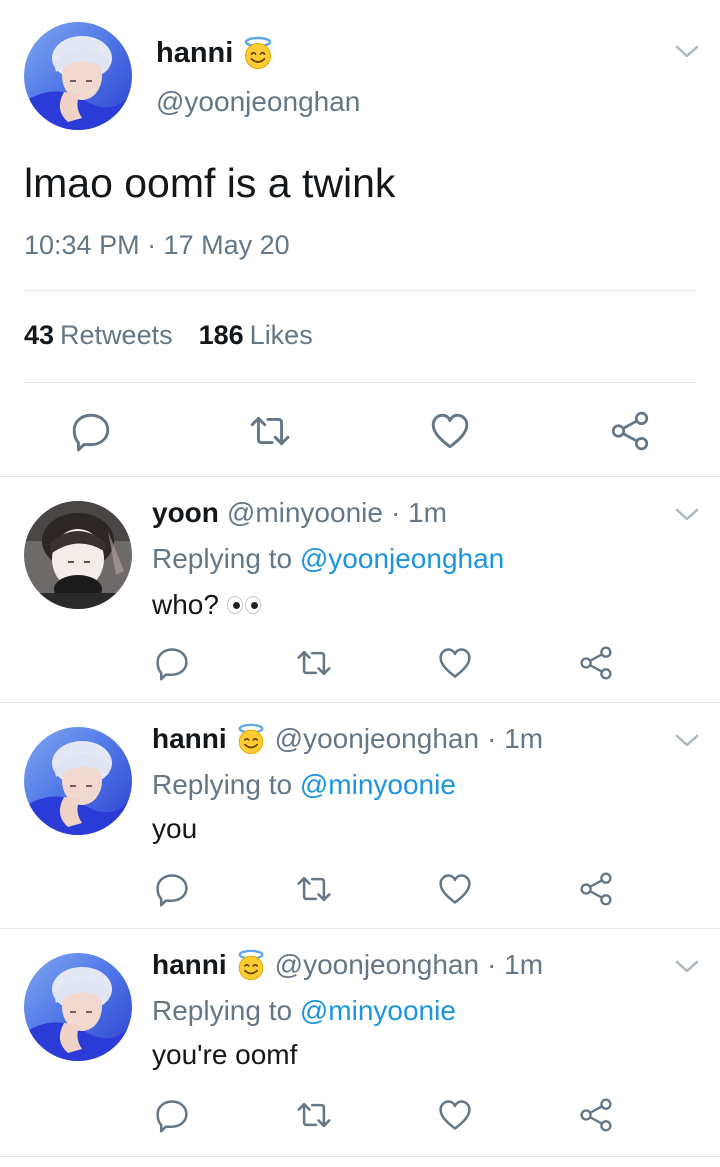  Describe the element at coordinates (243, 605) in the screenshot. I see `eyes-emoji-icon` at that location.